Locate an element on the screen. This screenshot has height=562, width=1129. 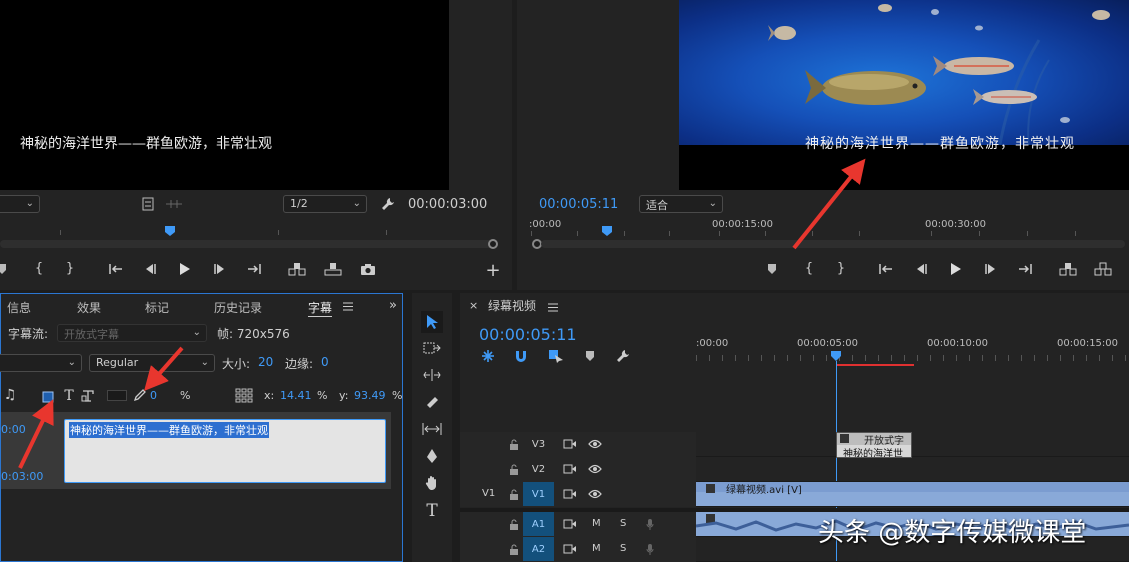
caption-list-row: 0:00 0:03:00 神秘的海洋世界——群鱼欧游，非常壮观 is located at coordinates (196, 450).